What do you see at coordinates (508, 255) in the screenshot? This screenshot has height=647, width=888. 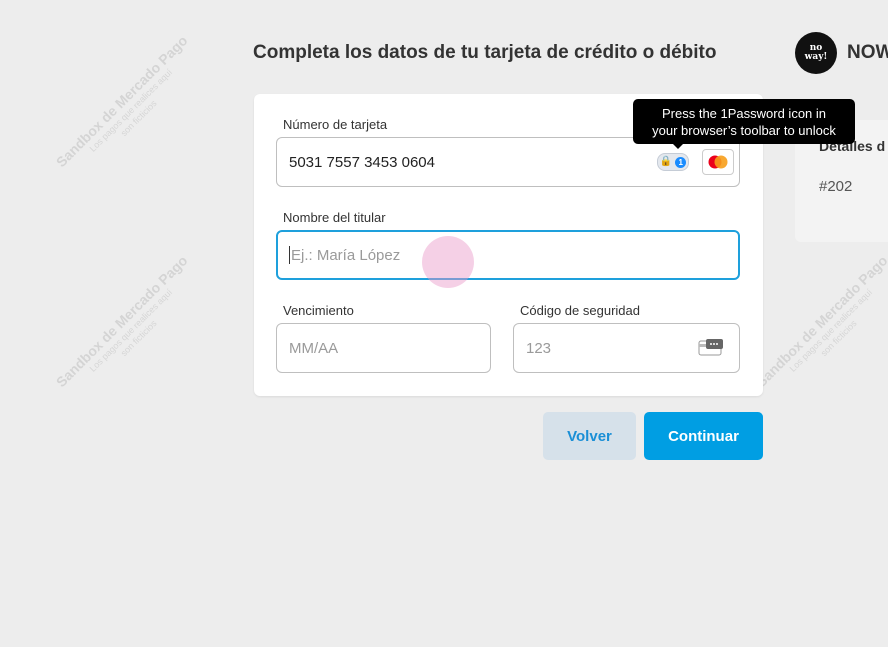 I see `holder-name-input: Ej.: María López` at bounding box center [508, 255].